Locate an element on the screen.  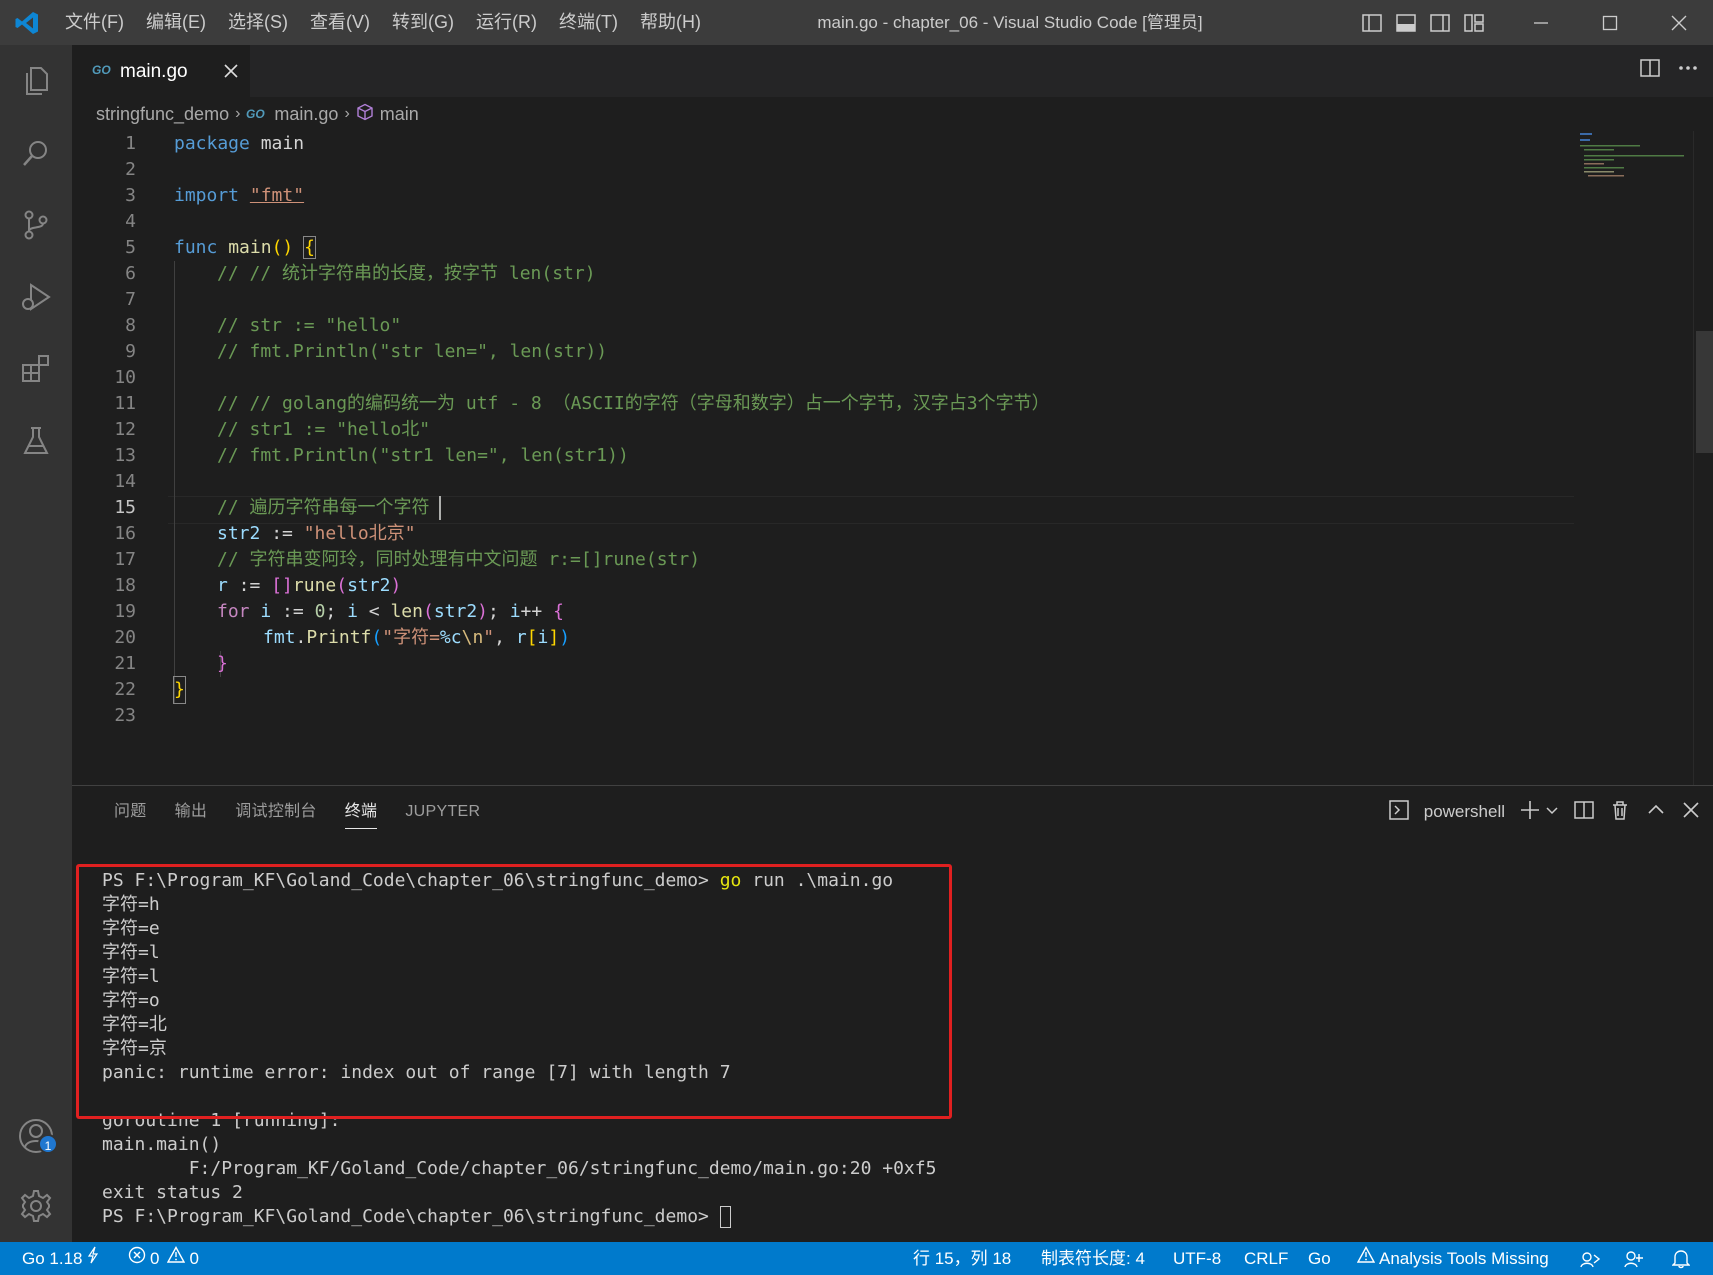
menu-run: 运行(R) is located at coordinates (506, 22).